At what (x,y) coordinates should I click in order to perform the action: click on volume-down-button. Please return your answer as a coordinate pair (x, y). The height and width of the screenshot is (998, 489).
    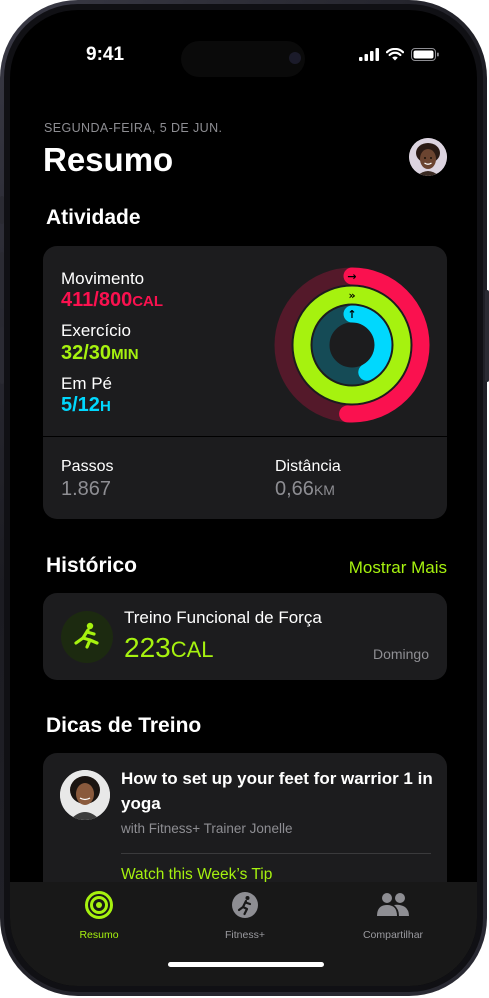
    Looking at the image, I should click on (2, 355).